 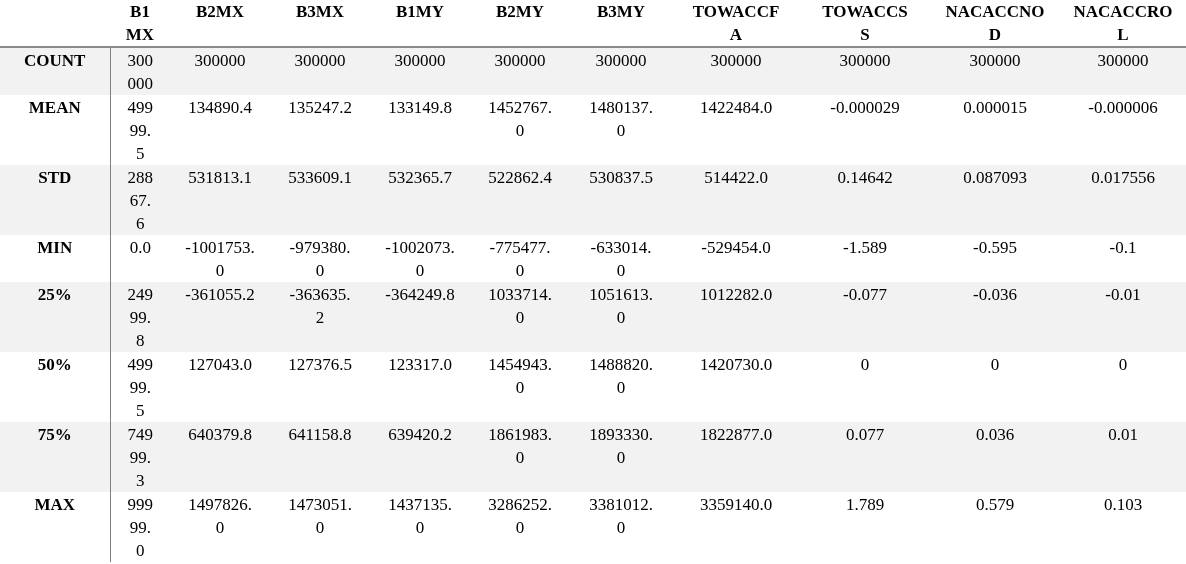 I want to click on table-cell-text: -1.589, so click(x=865, y=248).